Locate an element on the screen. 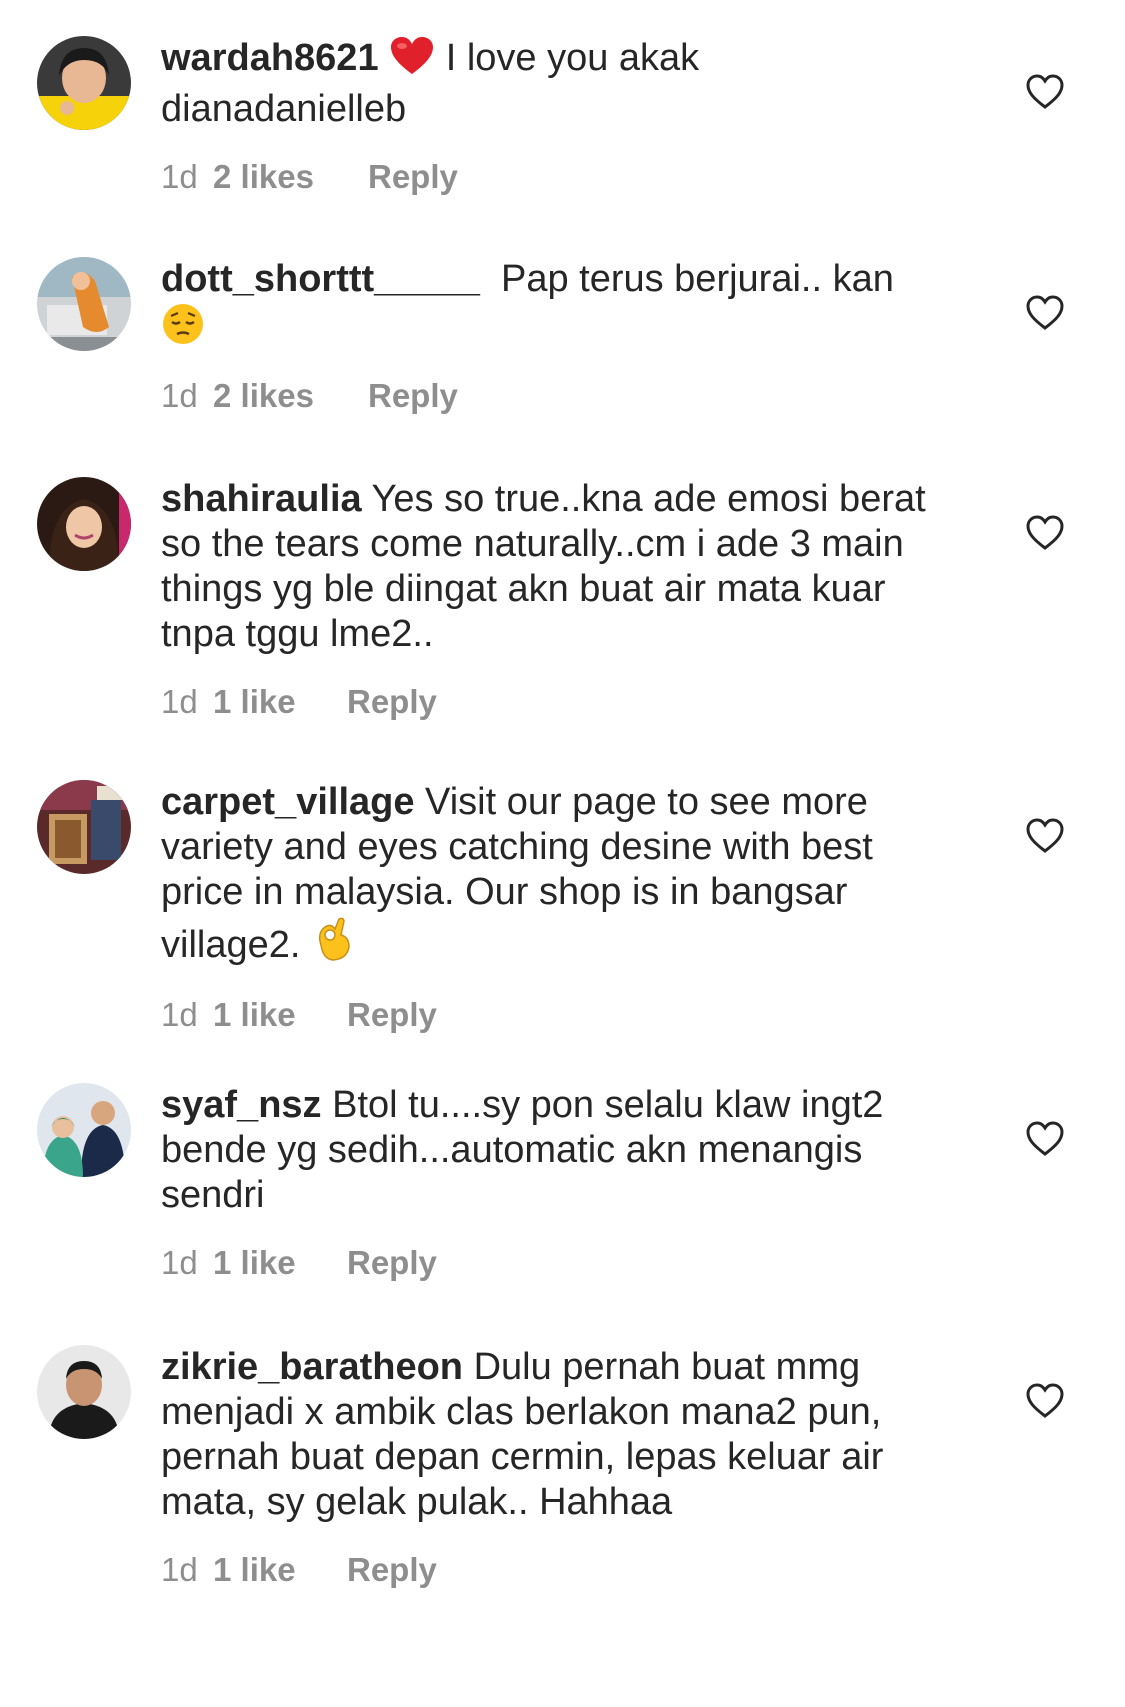  comment-username: shahiraulia is located at coordinates (261, 499).